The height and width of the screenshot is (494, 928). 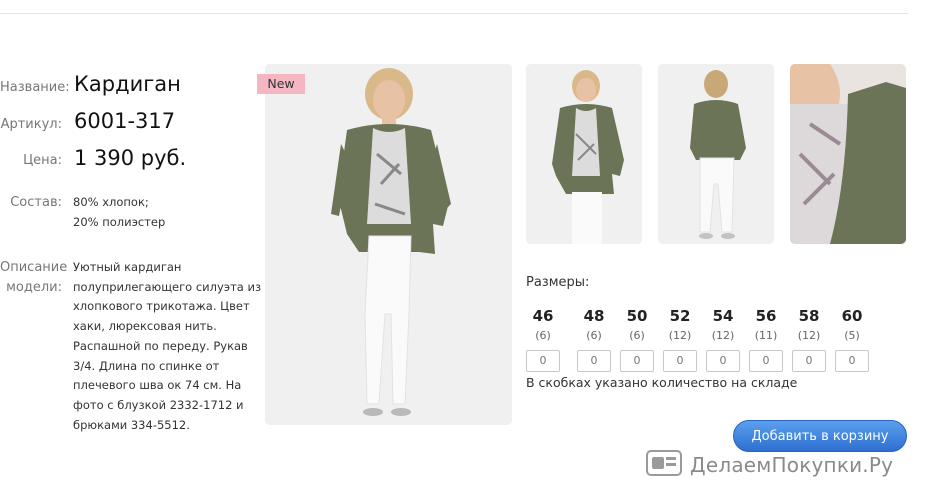 What do you see at coordinates (680, 316) in the screenshot?
I see `size-value: 52` at bounding box center [680, 316].